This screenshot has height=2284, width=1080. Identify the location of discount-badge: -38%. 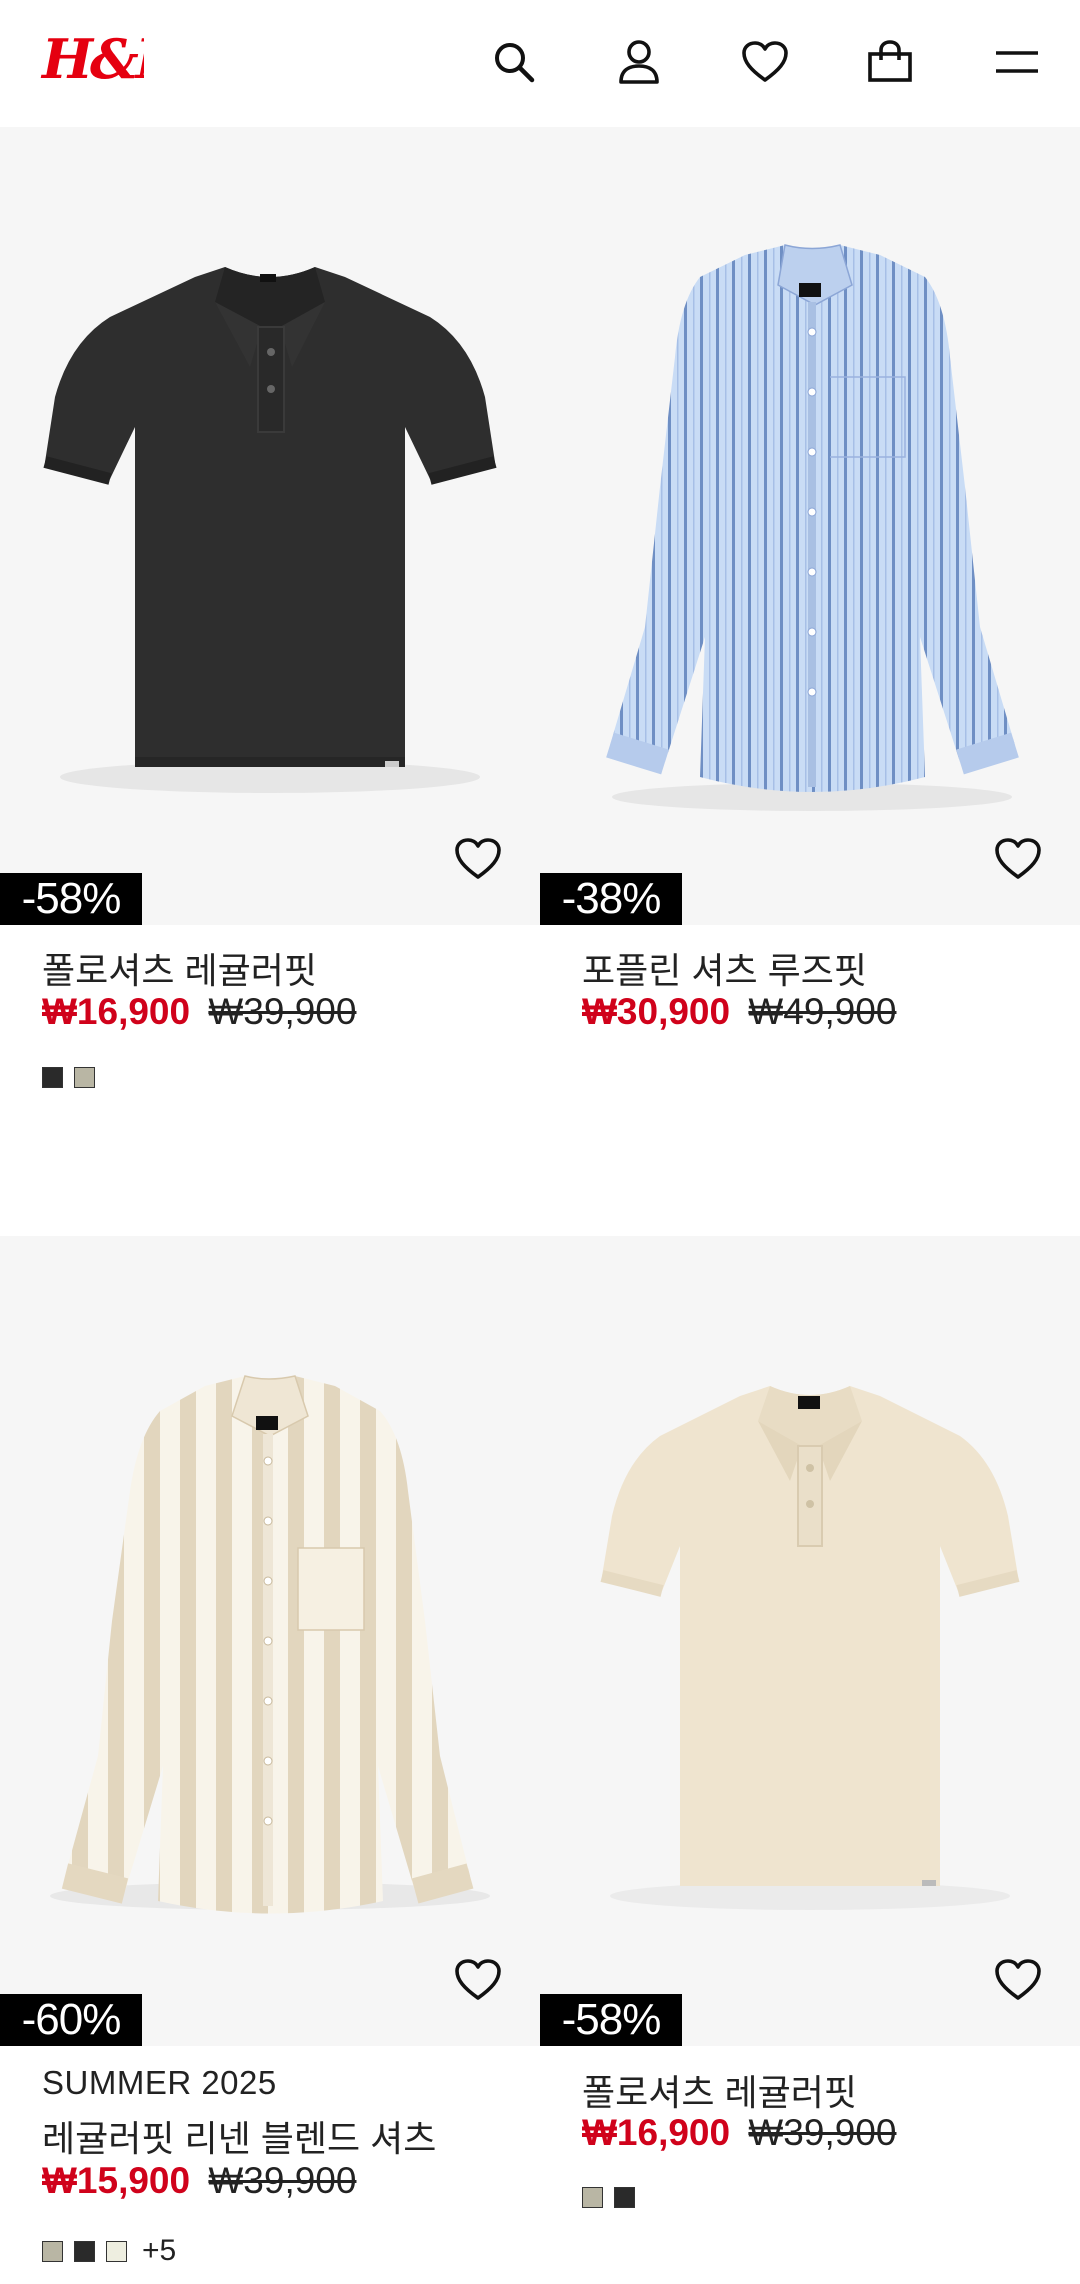
(611, 899).